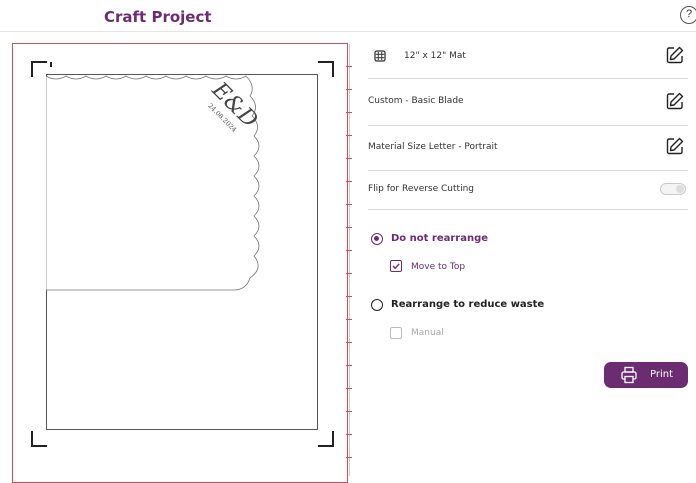  What do you see at coordinates (439, 238) in the screenshot?
I see `do-not-rearrange-label: Do not rearrange` at bounding box center [439, 238].